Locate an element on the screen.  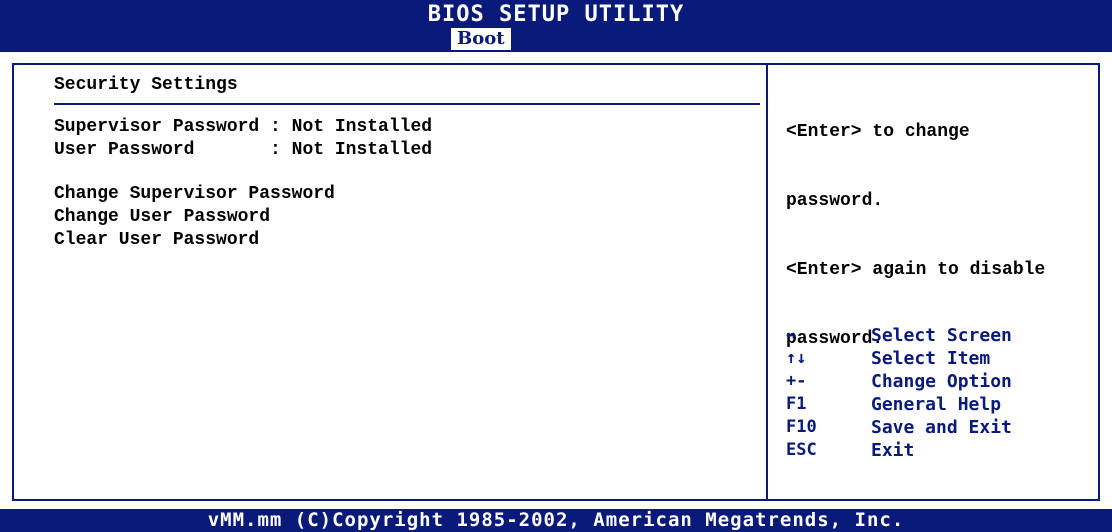
key-description: Exit is located at coordinates (893, 450).